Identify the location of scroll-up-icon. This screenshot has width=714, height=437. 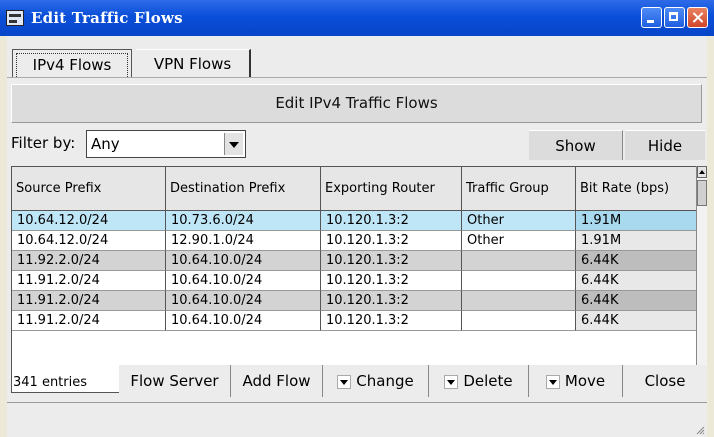
(702, 172).